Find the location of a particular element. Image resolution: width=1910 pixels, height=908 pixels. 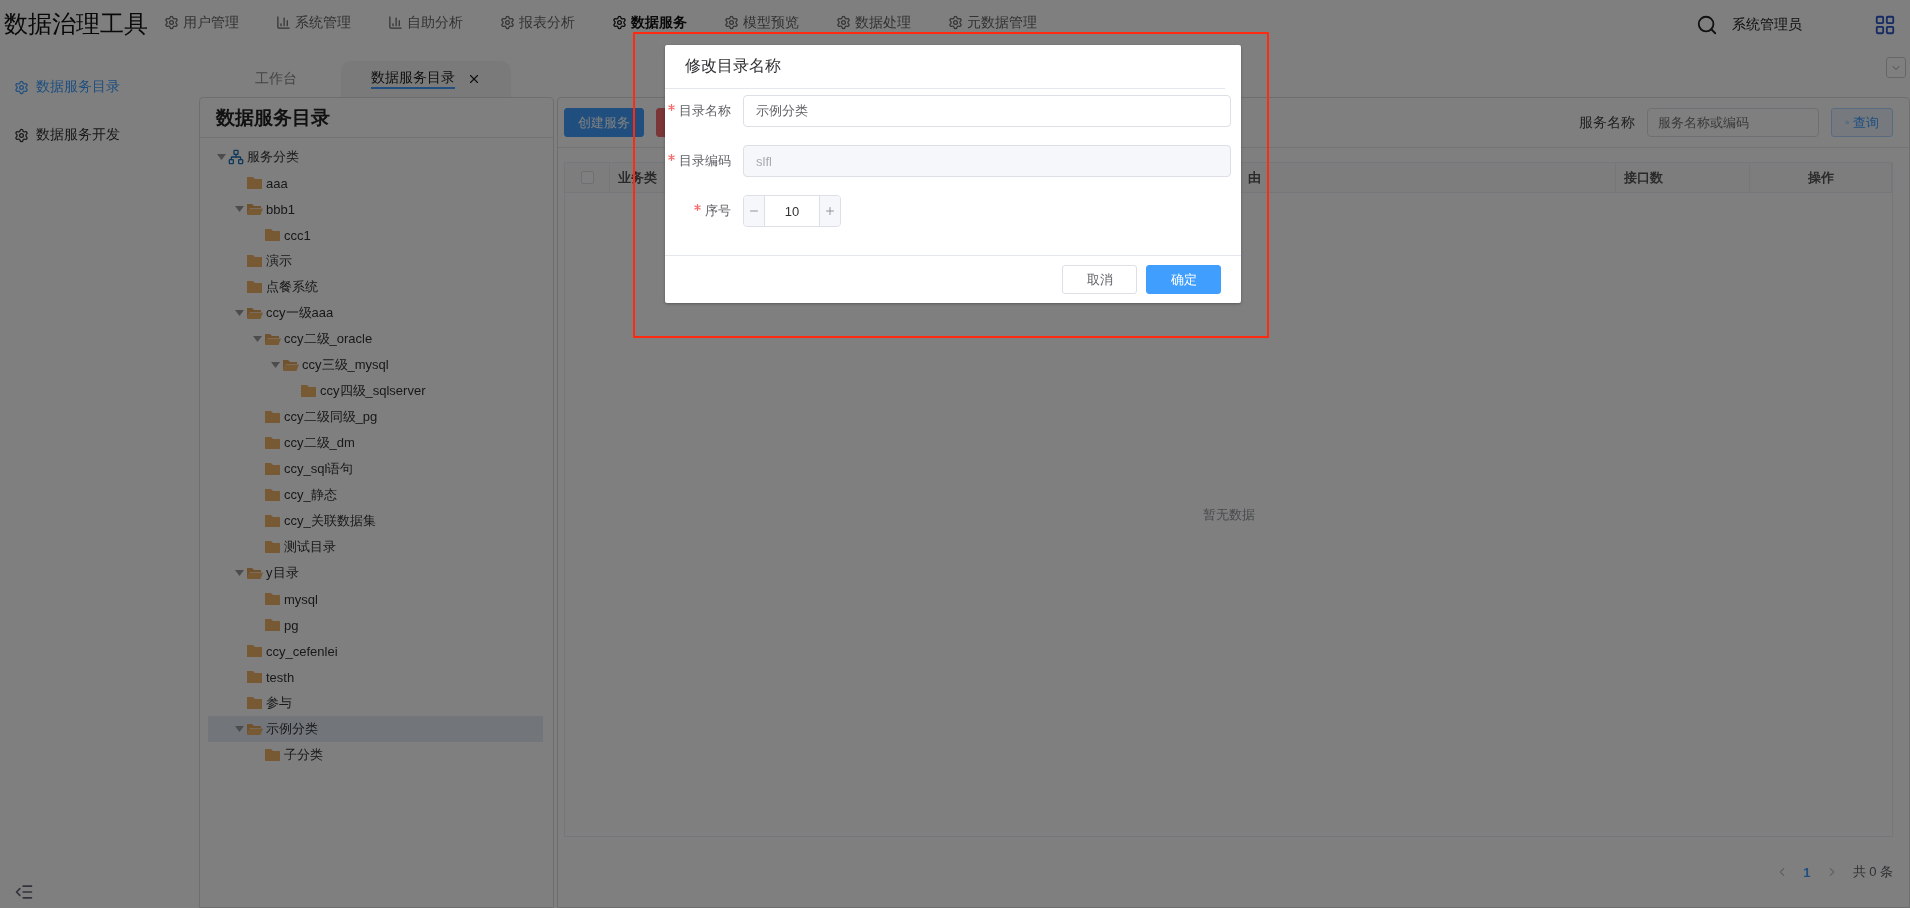

field-label: 目录编码 is located at coordinates (704, 161).